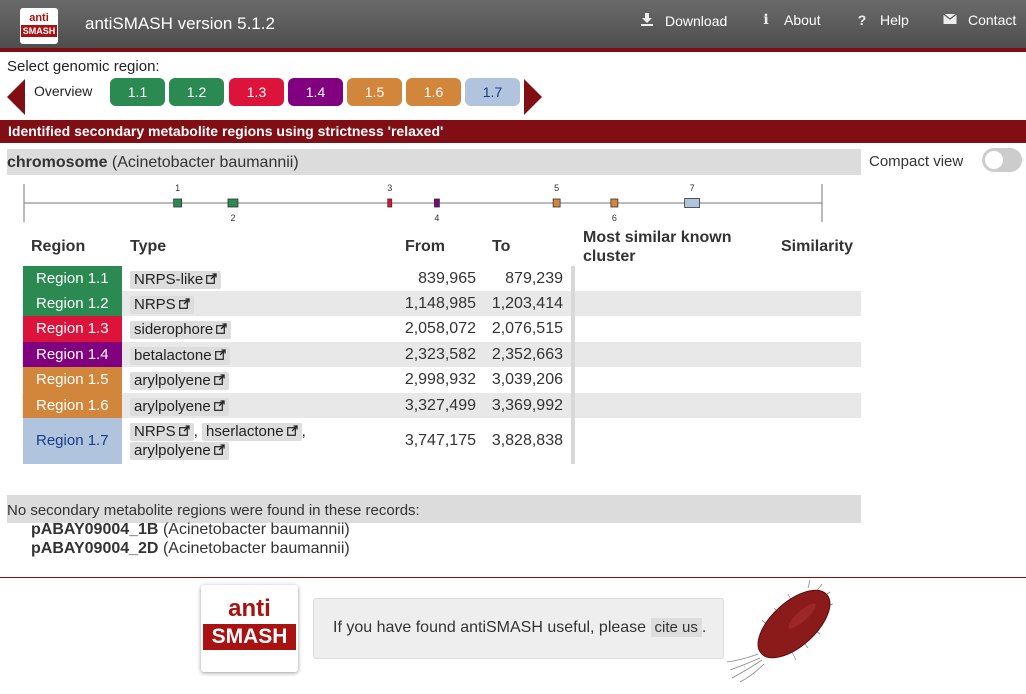  What do you see at coordinates (389, 188) in the screenshot?
I see `overview-region-label: 3` at bounding box center [389, 188].